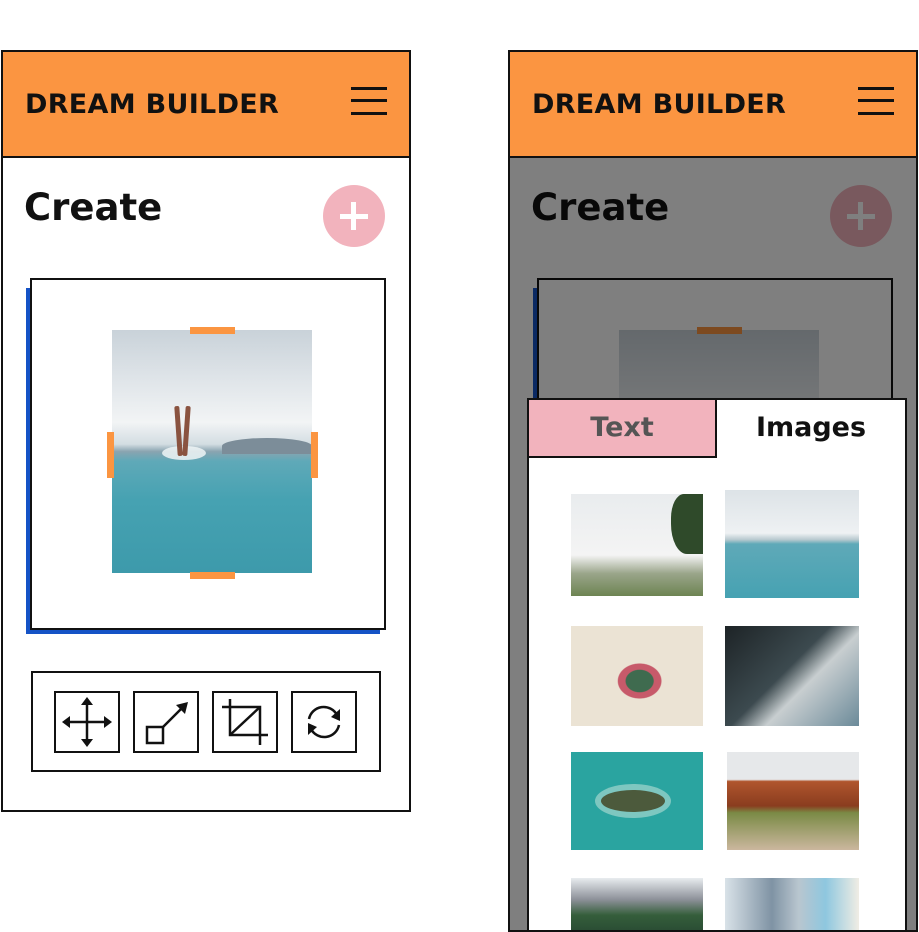  What do you see at coordinates (623, 429) in the screenshot?
I see `tab-text: Text` at bounding box center [623, 429].